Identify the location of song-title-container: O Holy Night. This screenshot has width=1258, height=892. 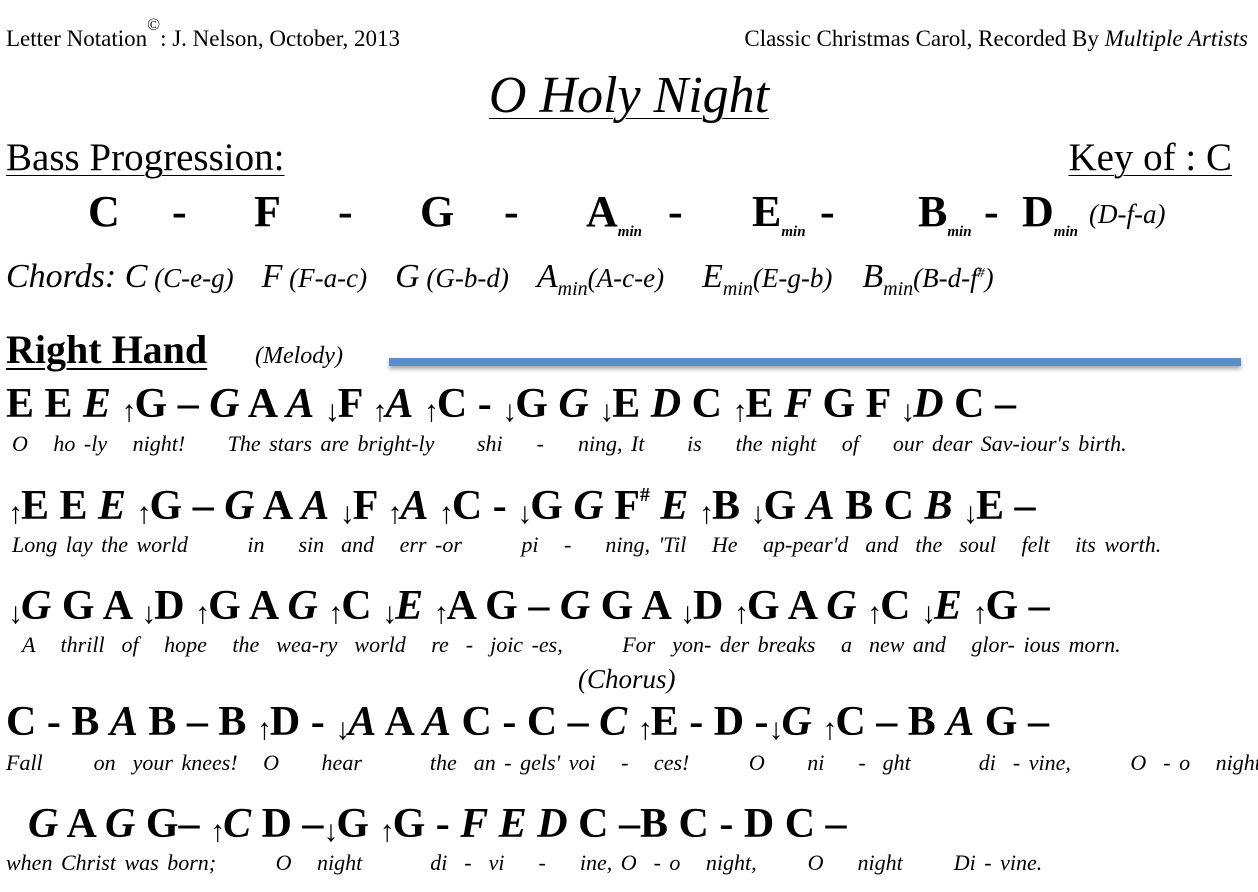
(629, 95).